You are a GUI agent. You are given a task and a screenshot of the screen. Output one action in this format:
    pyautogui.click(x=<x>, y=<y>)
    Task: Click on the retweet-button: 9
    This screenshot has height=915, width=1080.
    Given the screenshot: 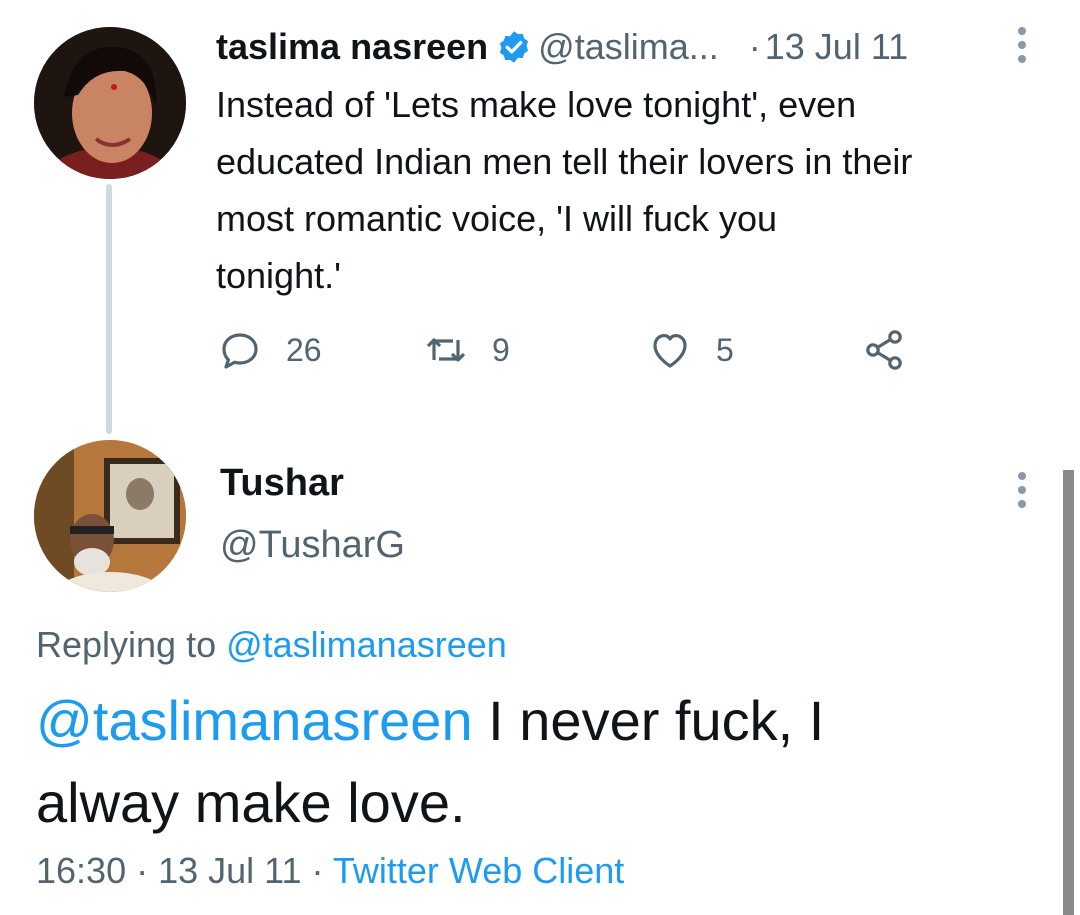 What is the action you would take?
    pyautogui.click(x=466, y=350)
    